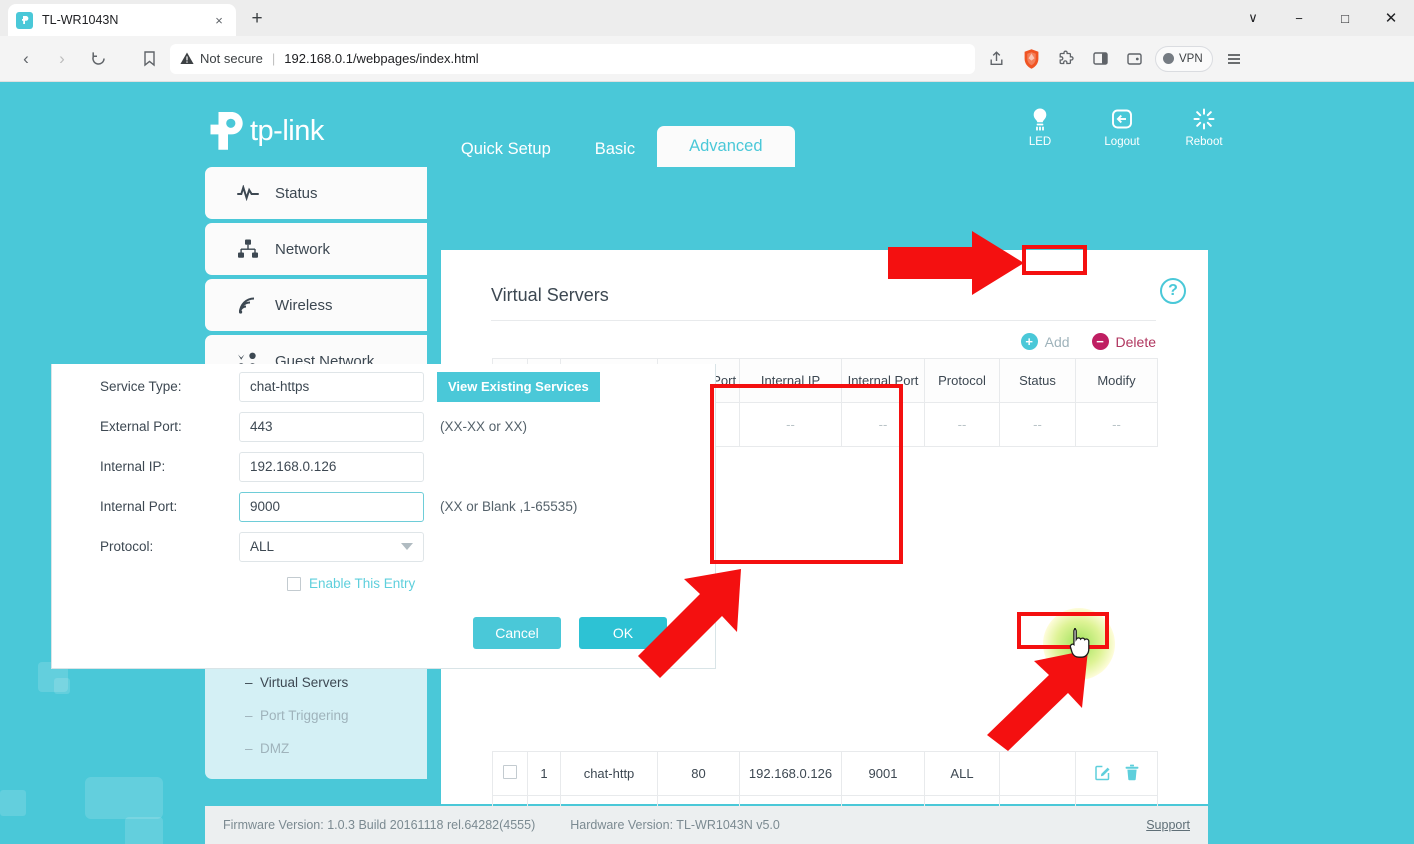 The width and height of the screenshot is (1414, 844). What do you see at coordinates (825, 773) in the screenshot?
I see `table-row: 1 chat-http 80 192.168.0.126 9001 ALL` at bounding box center [825, 773].